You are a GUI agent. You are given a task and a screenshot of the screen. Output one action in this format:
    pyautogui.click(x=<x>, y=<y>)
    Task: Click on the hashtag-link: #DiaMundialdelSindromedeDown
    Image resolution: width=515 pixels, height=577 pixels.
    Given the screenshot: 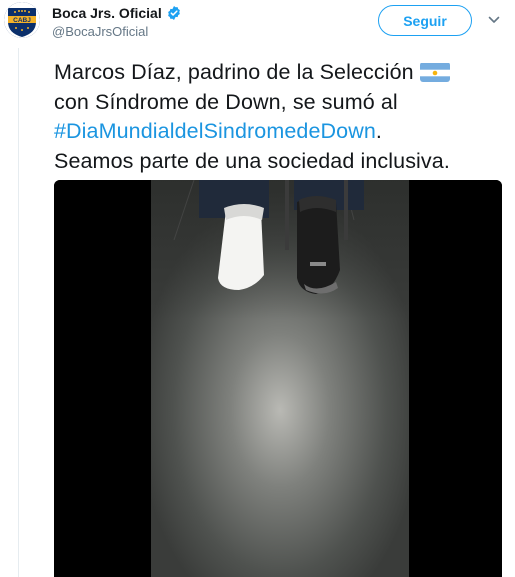 What is the action you would take?
    pyautogui.click(x=215, y=131)
    